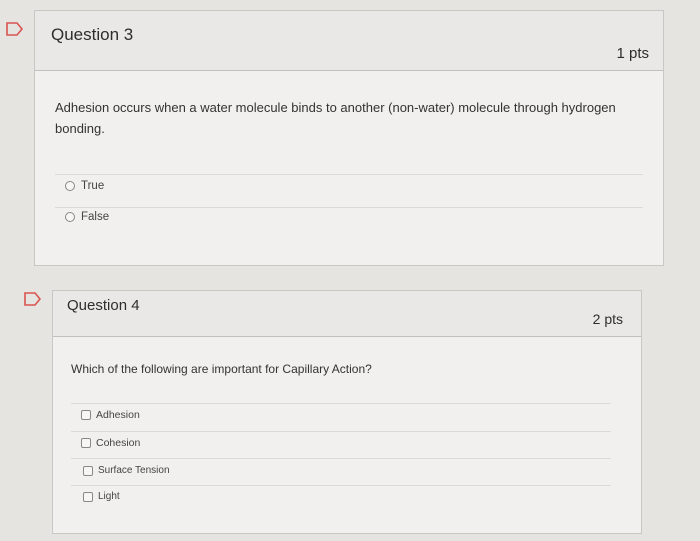 Image resolution: width=700 pixels, height=541 pixels. I want to click on option-label: True, so click(93, 186).